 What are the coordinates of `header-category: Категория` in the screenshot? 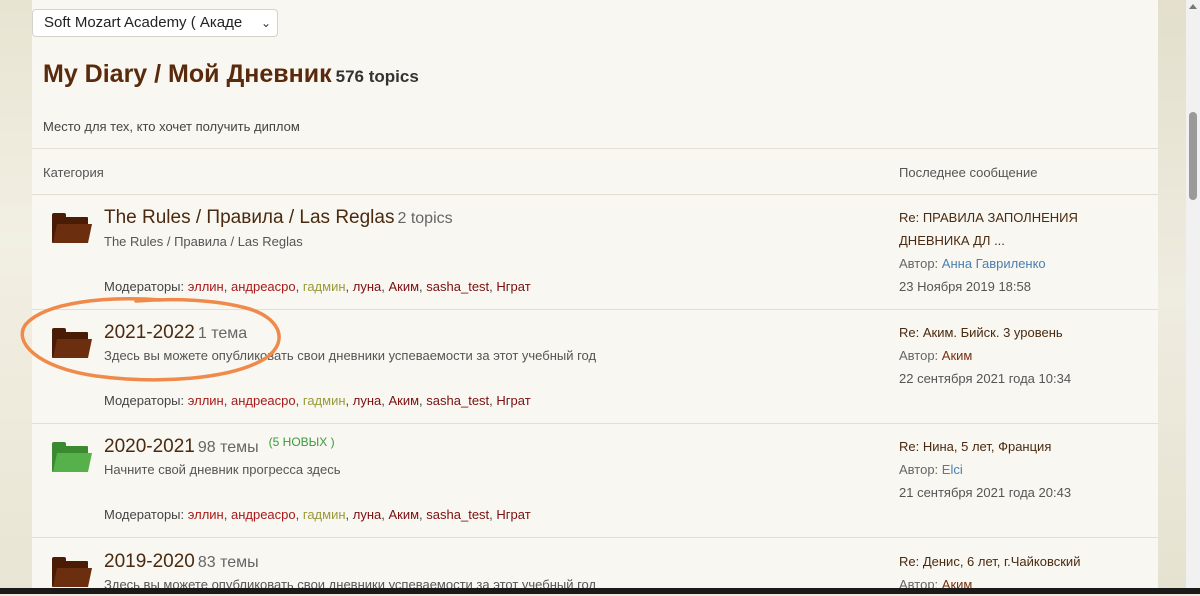 It's located at (73, 172).